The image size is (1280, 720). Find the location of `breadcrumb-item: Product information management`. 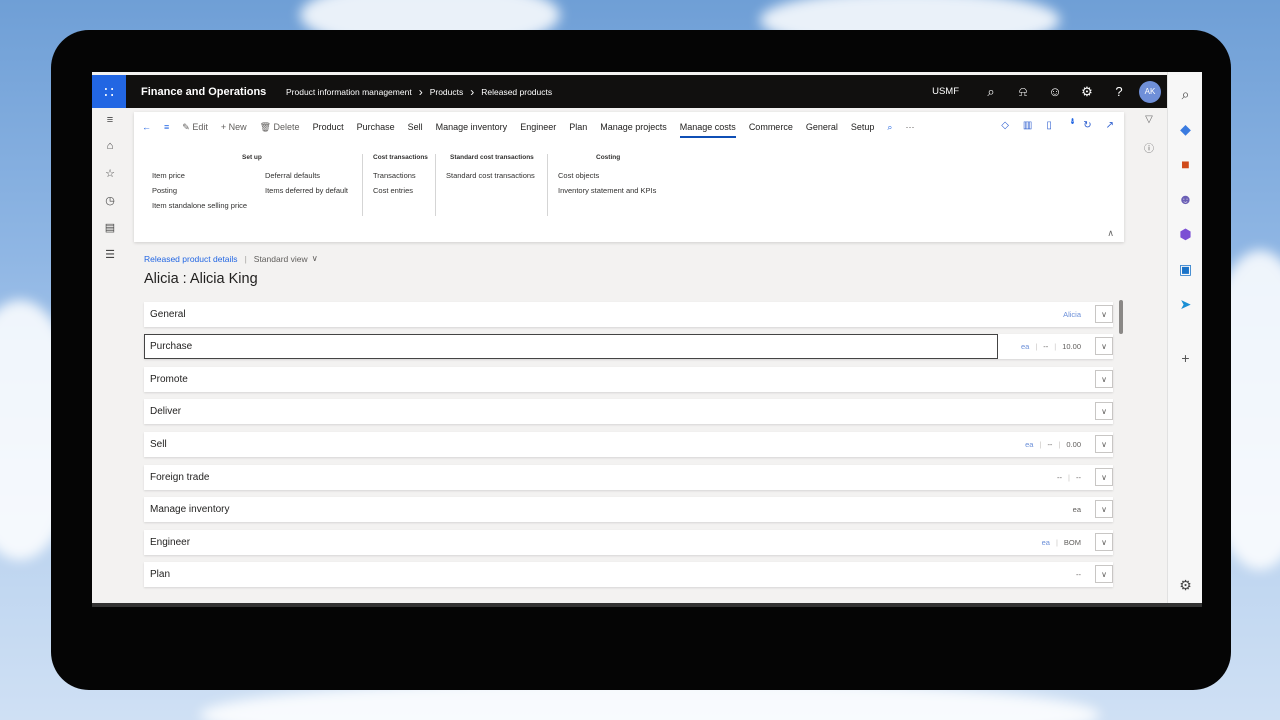

breadcrumb-item: Product information management is located at coordinates (349, 92).